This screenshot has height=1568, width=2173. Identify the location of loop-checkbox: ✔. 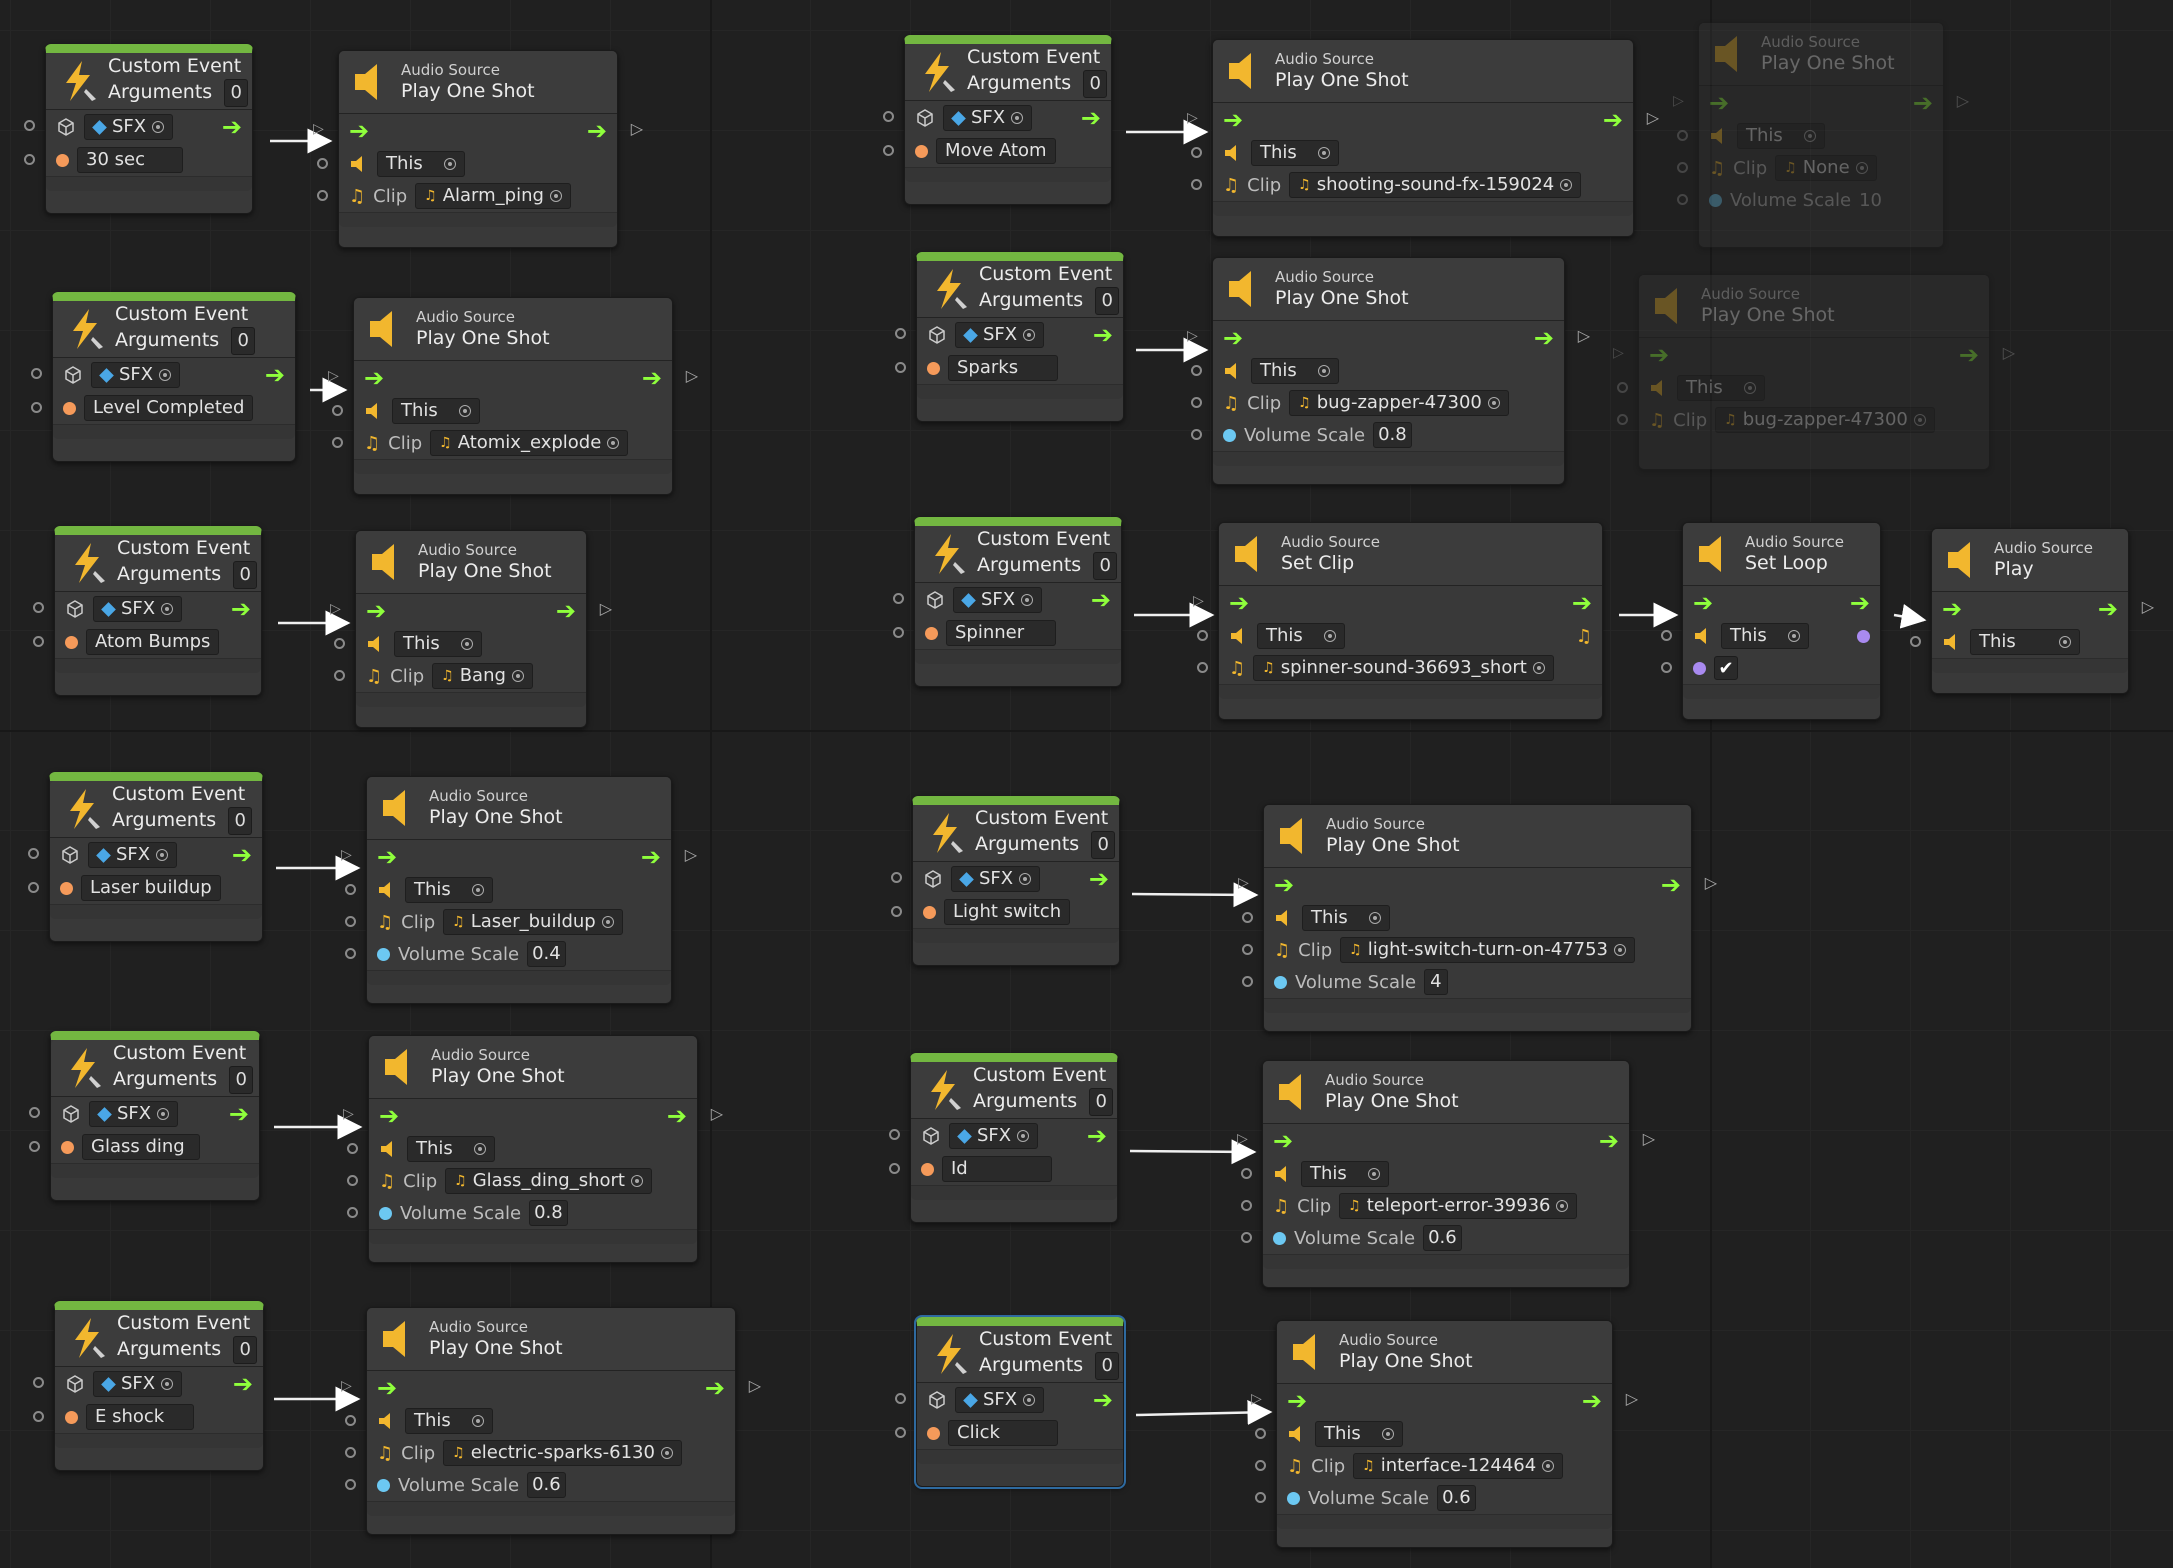
(1726, 668).